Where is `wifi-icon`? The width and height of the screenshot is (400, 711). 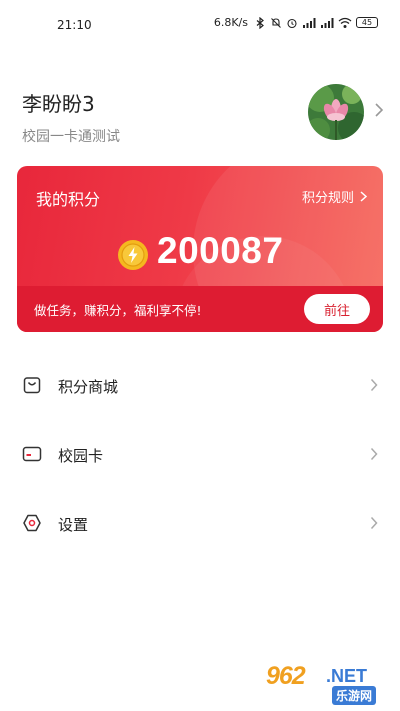 wifi-icon is located at coordinates (345, 22).